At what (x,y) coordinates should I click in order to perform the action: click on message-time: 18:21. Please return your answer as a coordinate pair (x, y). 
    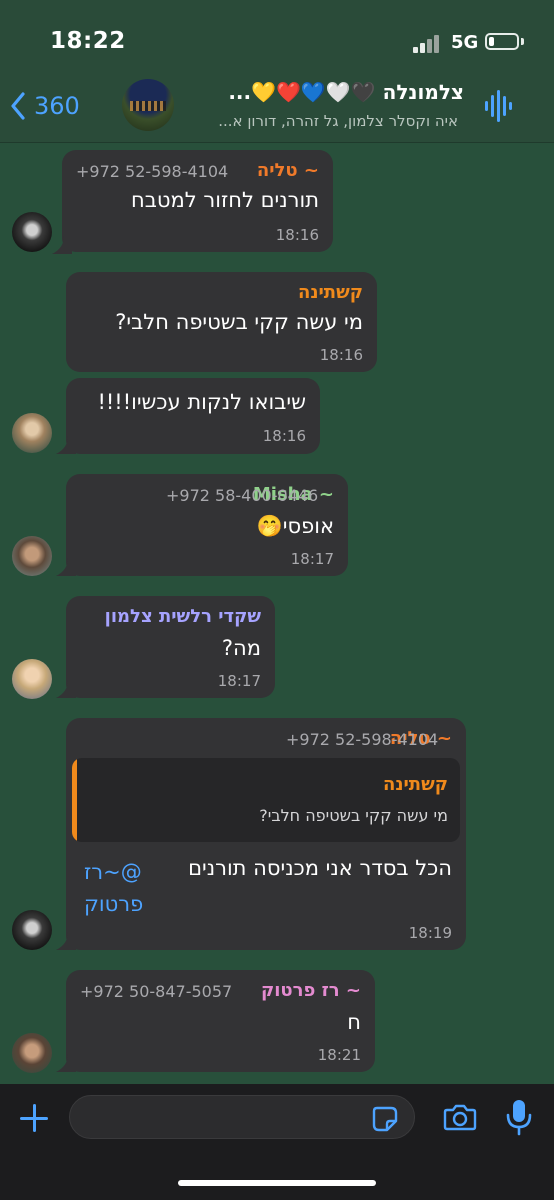
    Looking at the image, I should click on (339, 1055).